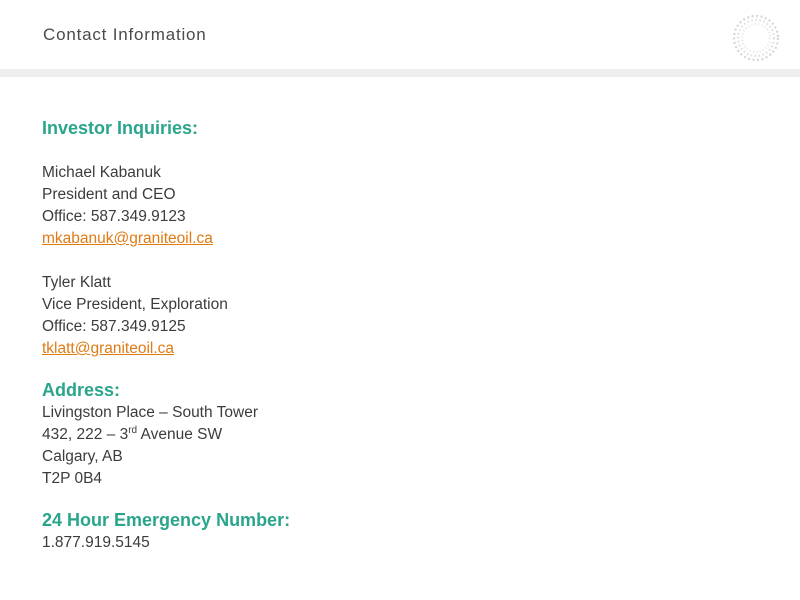 This screenshot has width=800, height=600. What do you see at coordinates (114, 216) in the screenshot?
I see `contact-office-phone: Office: 587.349.9123` at bounding box center [114, 216].